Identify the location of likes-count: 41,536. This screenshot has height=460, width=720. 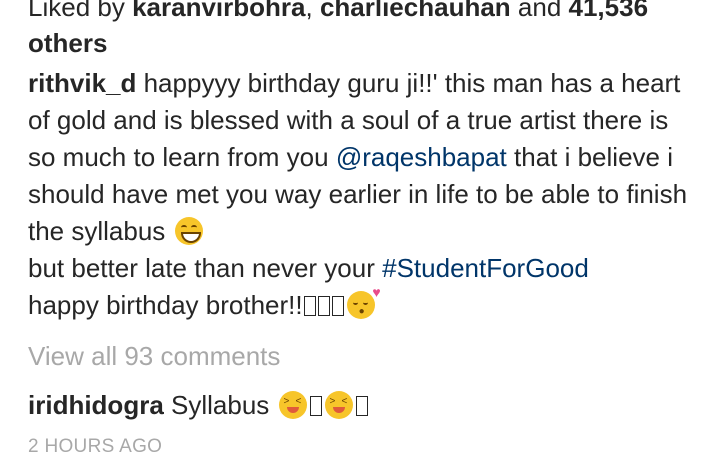
(609, 11).